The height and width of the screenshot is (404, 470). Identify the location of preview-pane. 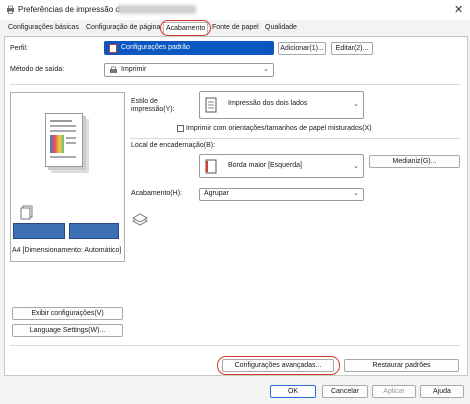
(67, 177).